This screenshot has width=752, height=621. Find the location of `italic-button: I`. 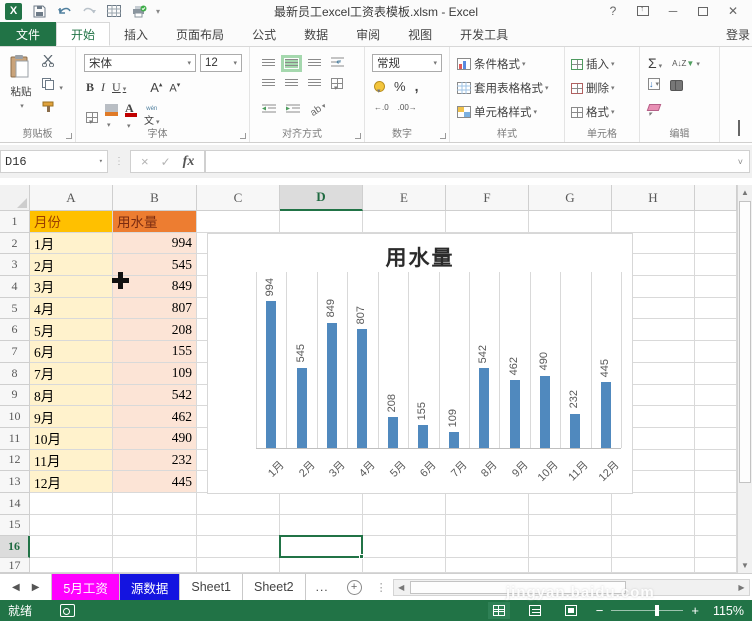

italic-button: I is located at coordinates (103, 87).